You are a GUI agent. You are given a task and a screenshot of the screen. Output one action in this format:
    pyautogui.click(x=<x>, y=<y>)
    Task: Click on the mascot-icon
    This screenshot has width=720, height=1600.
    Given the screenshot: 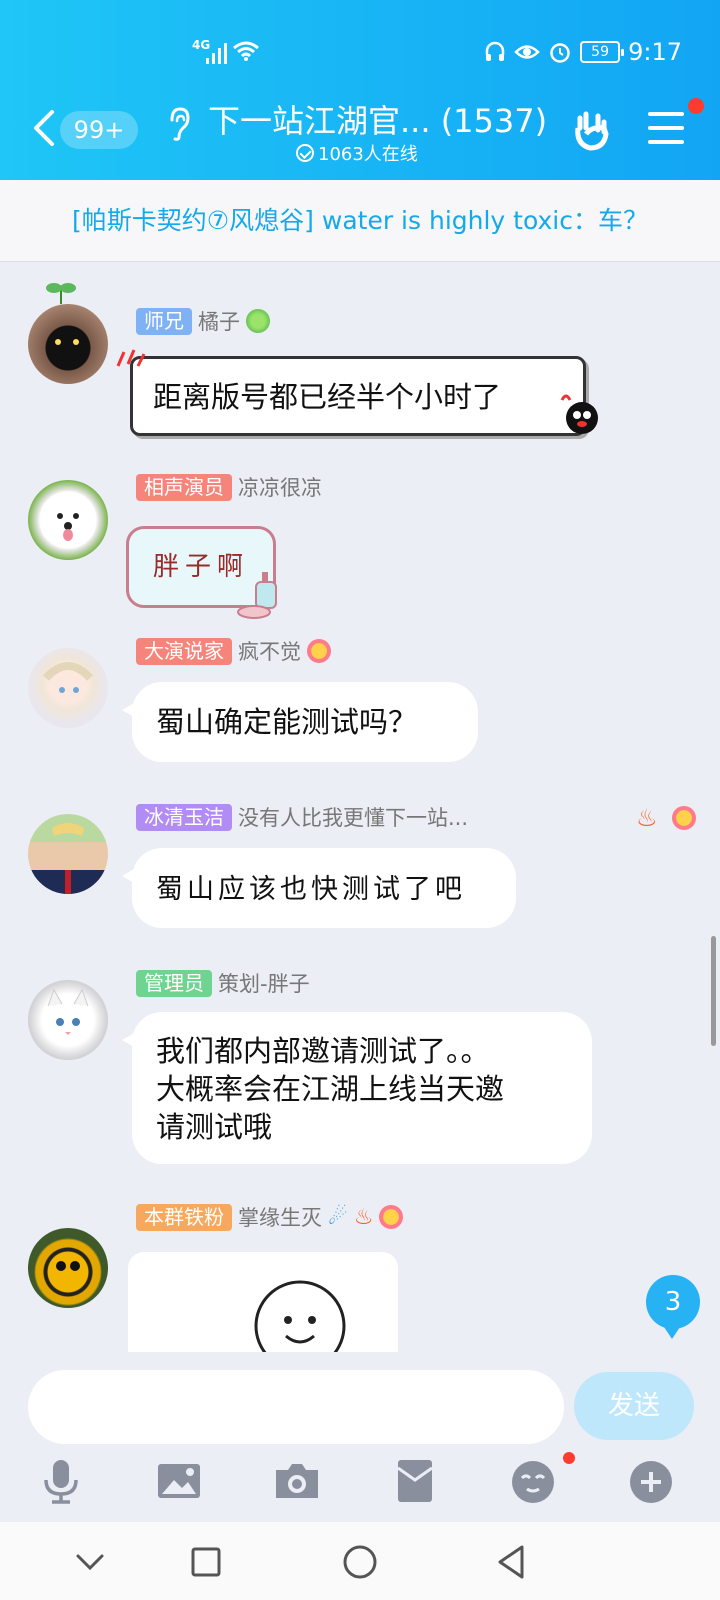 What is the action you would take?
    pyautogui.click(x=579, y=414)
    